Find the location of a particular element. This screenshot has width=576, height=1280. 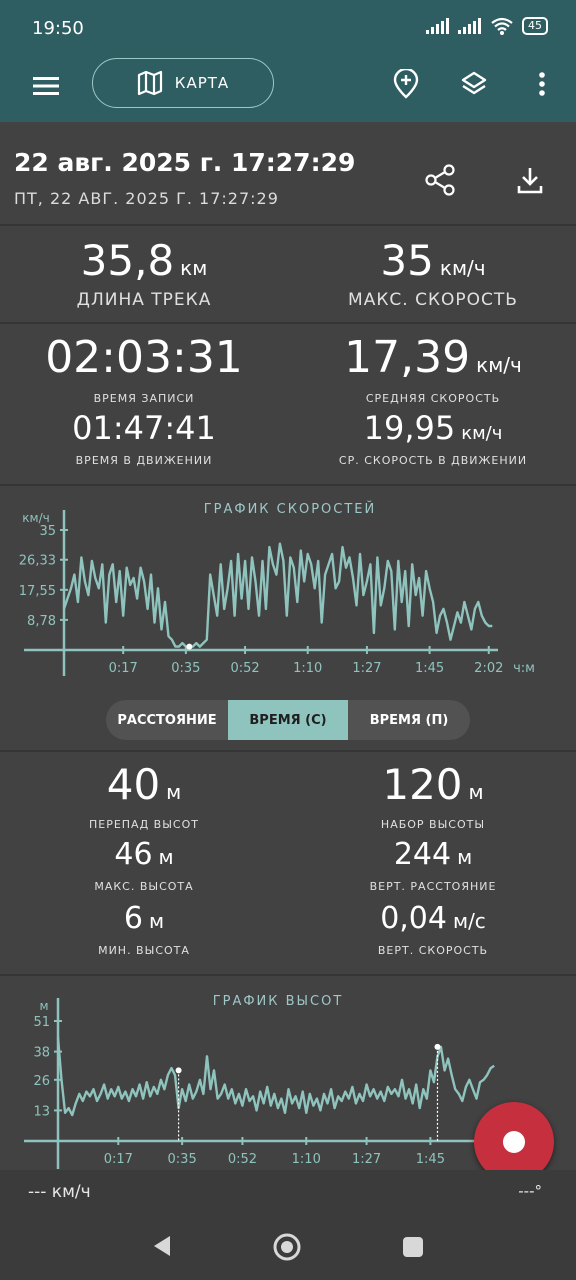

share-icon is located at coordinates (440, 180).